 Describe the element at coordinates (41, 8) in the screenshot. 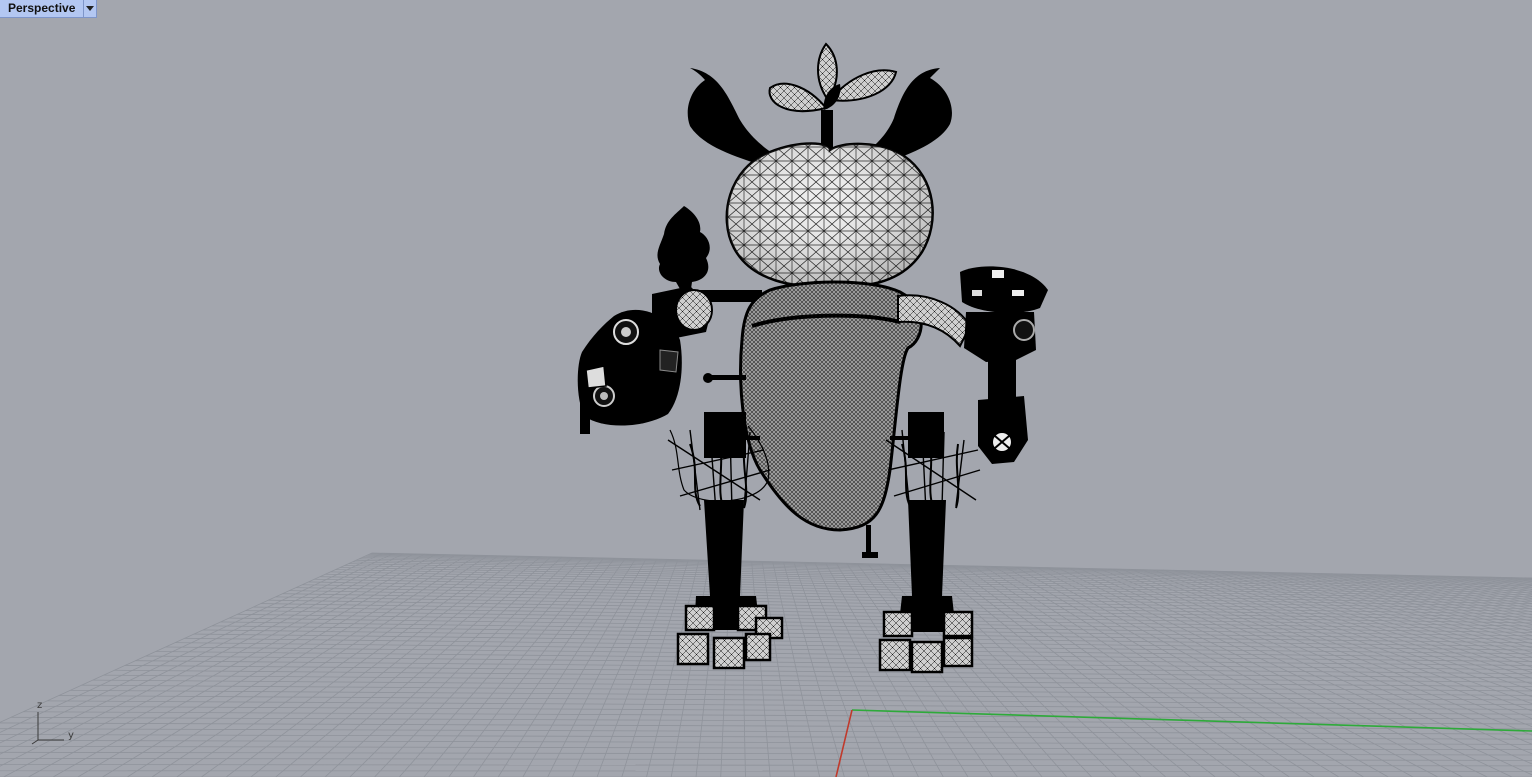

I see `viewport-name-label: Perspective` at that location.